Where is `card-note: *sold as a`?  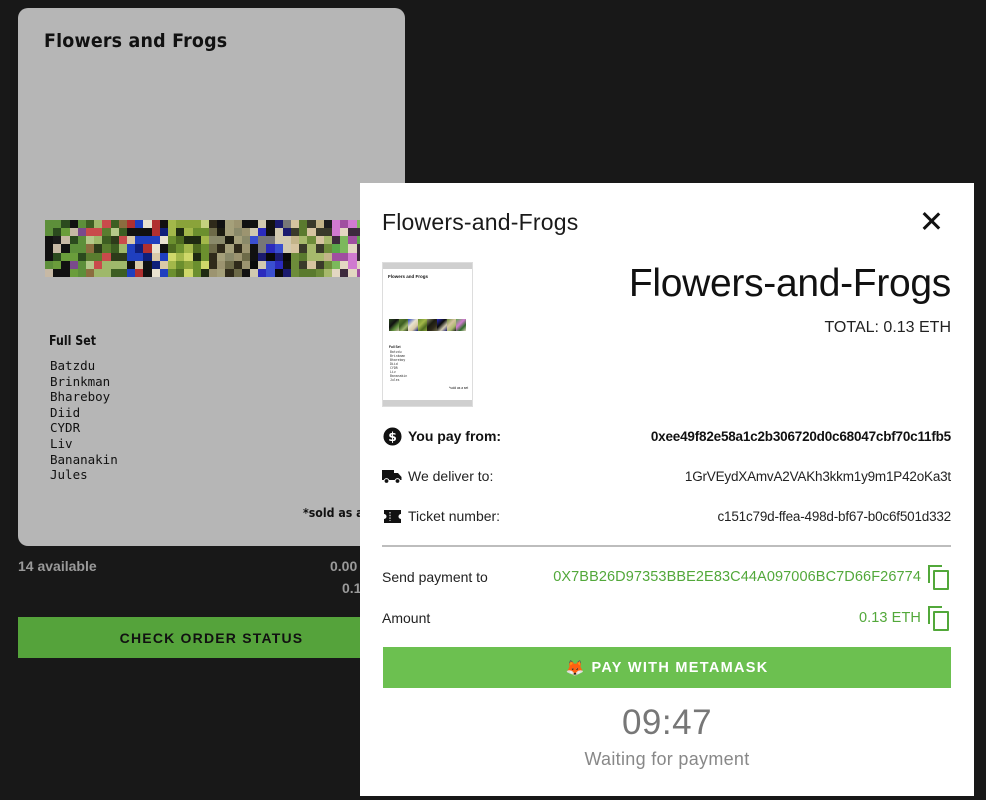
card-note: *sold as a is located at coordinates (333, 512).